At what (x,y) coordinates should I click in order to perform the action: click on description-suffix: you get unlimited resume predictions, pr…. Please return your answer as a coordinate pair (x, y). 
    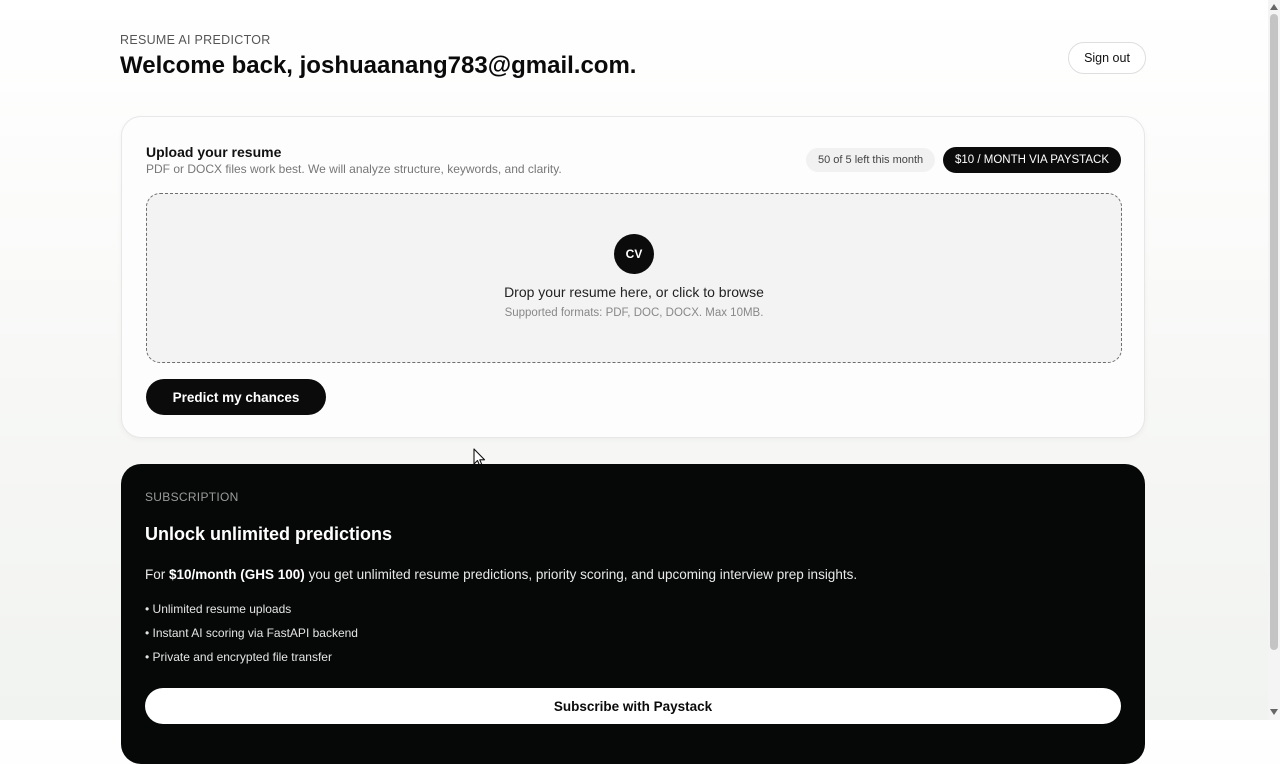
    Looking at the image, I should click on (581, 574).